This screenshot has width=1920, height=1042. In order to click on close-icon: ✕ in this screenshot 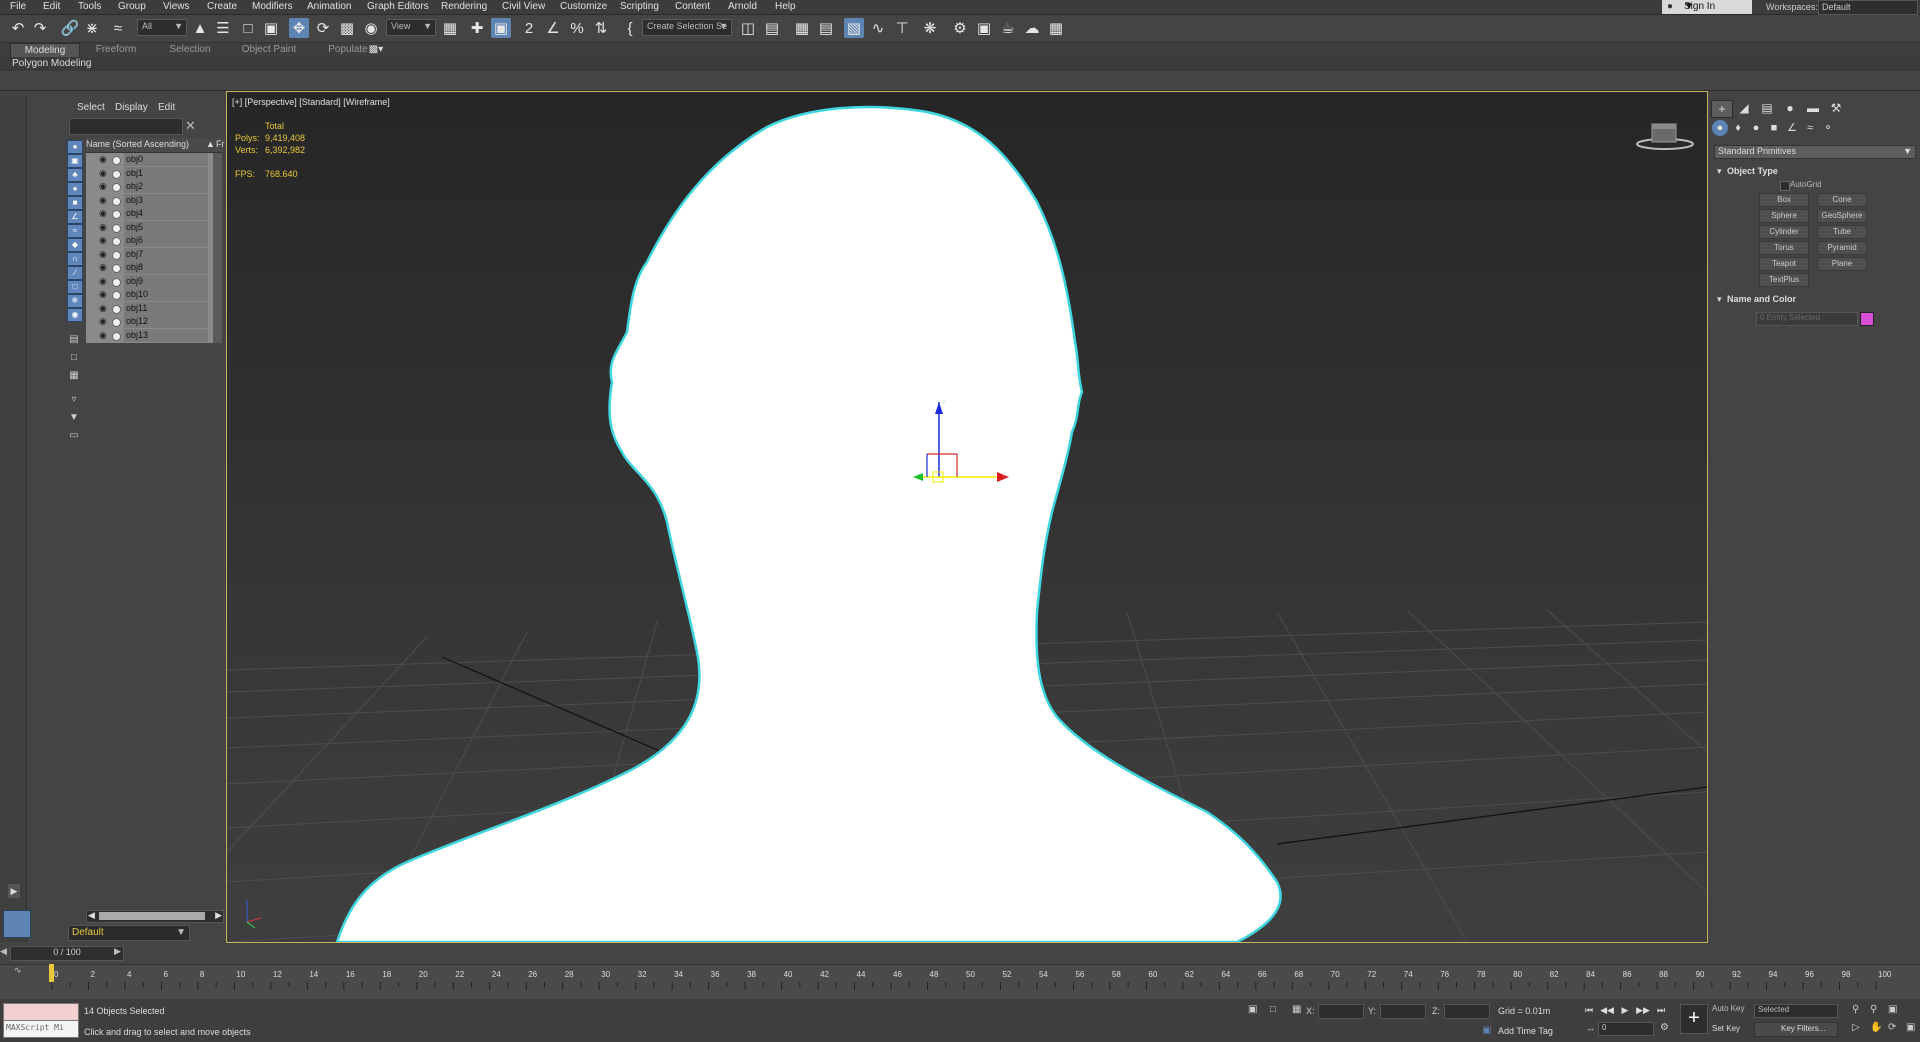, I will do `click(190, 126)`.